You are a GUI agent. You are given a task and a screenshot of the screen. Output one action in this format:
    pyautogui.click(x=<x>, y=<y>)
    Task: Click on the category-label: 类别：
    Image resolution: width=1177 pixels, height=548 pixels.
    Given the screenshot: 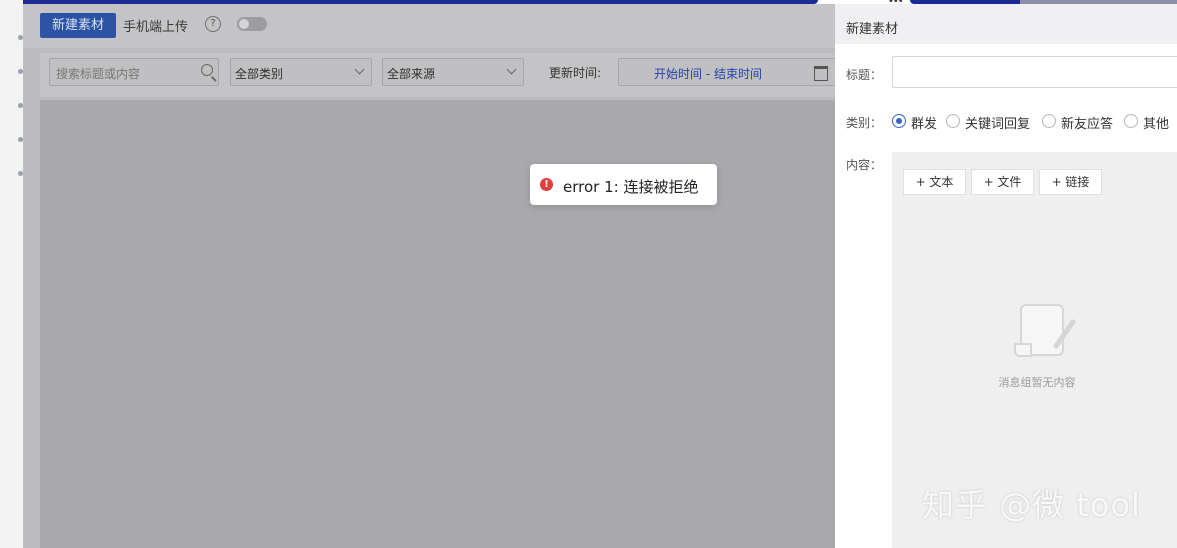 What is the action you would take?
    pyautogui.click(x=864, y=123)
    